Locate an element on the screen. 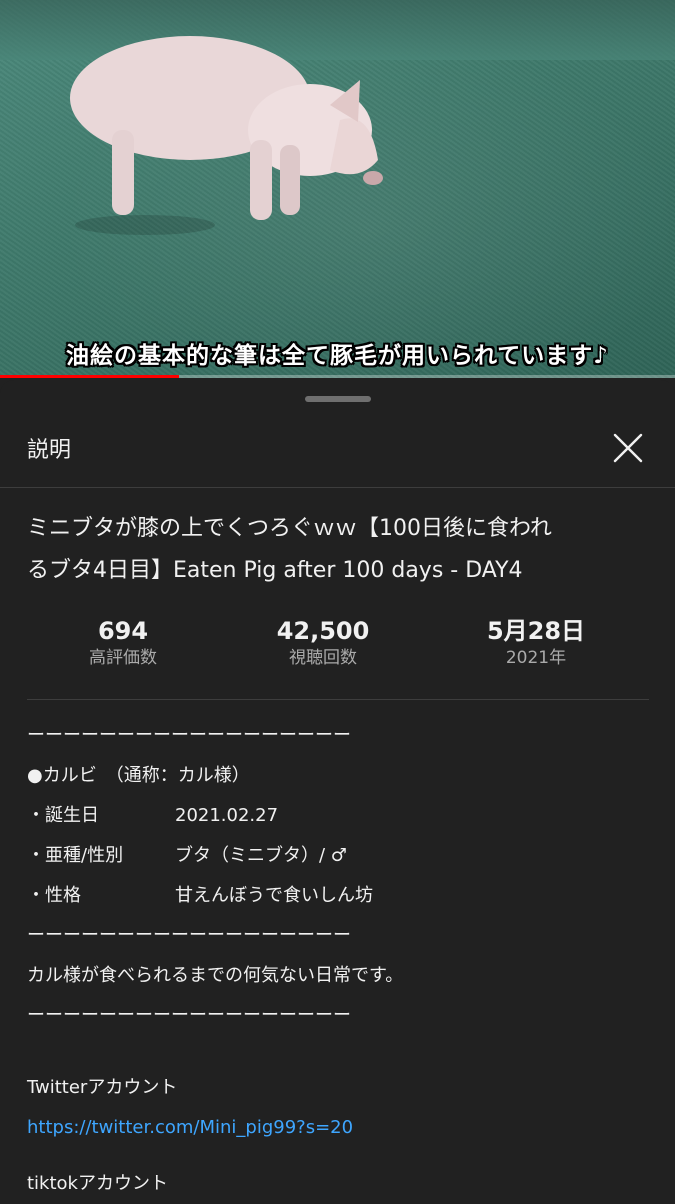 This screenshot has width=675, height=1204. personality-label: ・性格 is located at coordinates (54, 895).